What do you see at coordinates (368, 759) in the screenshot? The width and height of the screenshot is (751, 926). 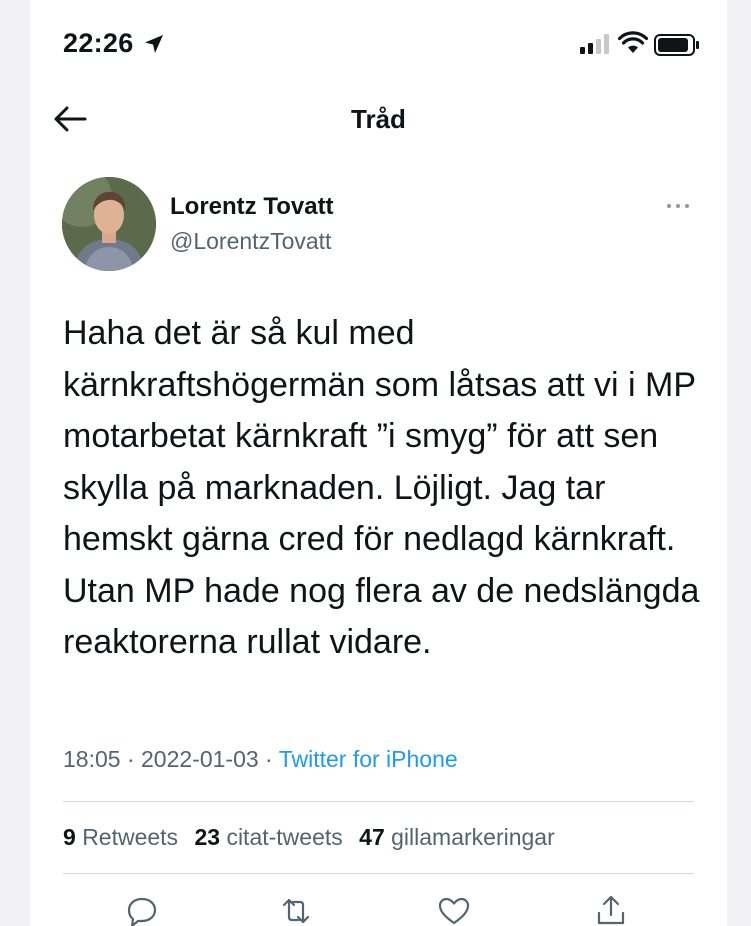 I see `tweet-source-link: Twitter for iPhone` at bounding box center [368, 759].